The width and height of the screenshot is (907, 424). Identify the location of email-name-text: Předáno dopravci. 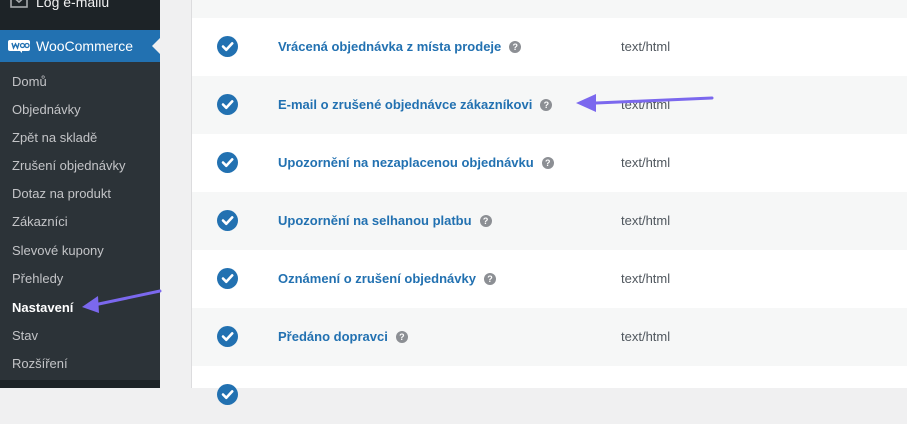
(333, 336).